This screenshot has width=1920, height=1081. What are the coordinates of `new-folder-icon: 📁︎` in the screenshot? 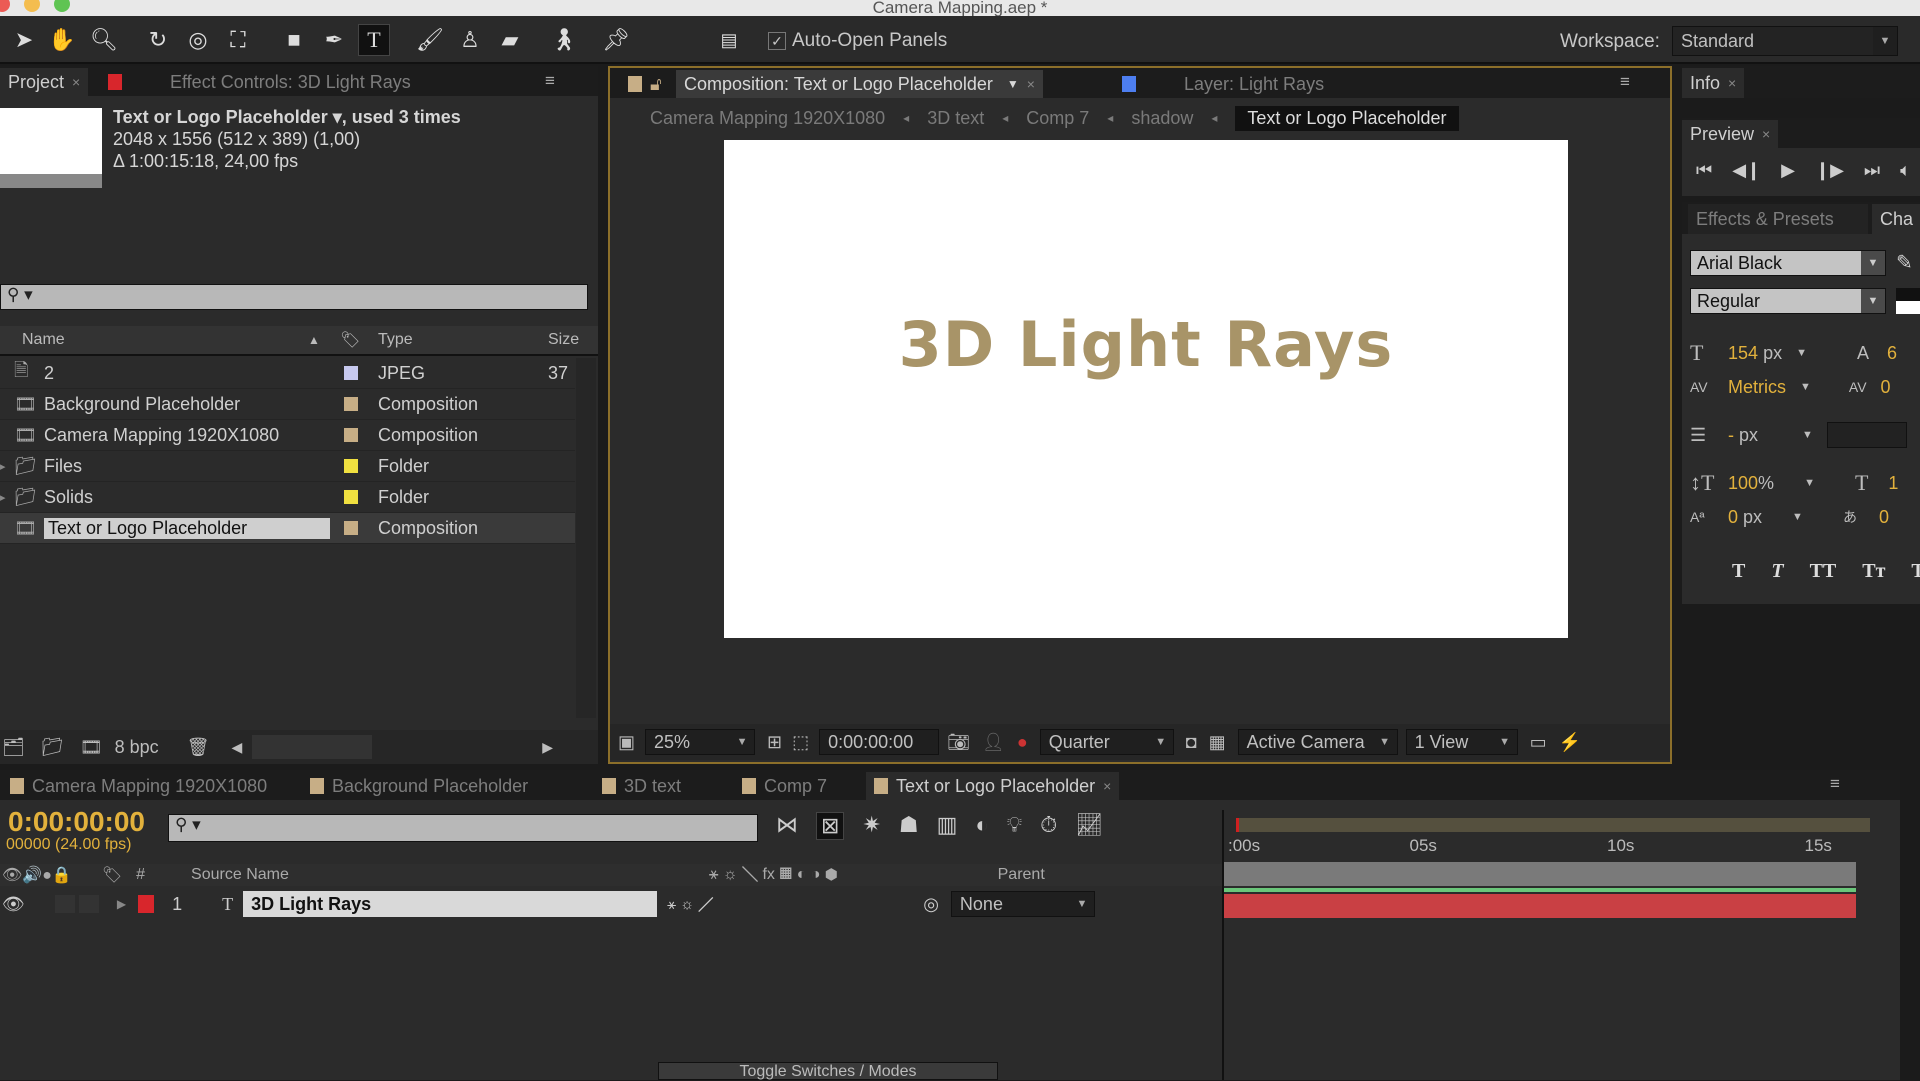 It's located at (52, 747).